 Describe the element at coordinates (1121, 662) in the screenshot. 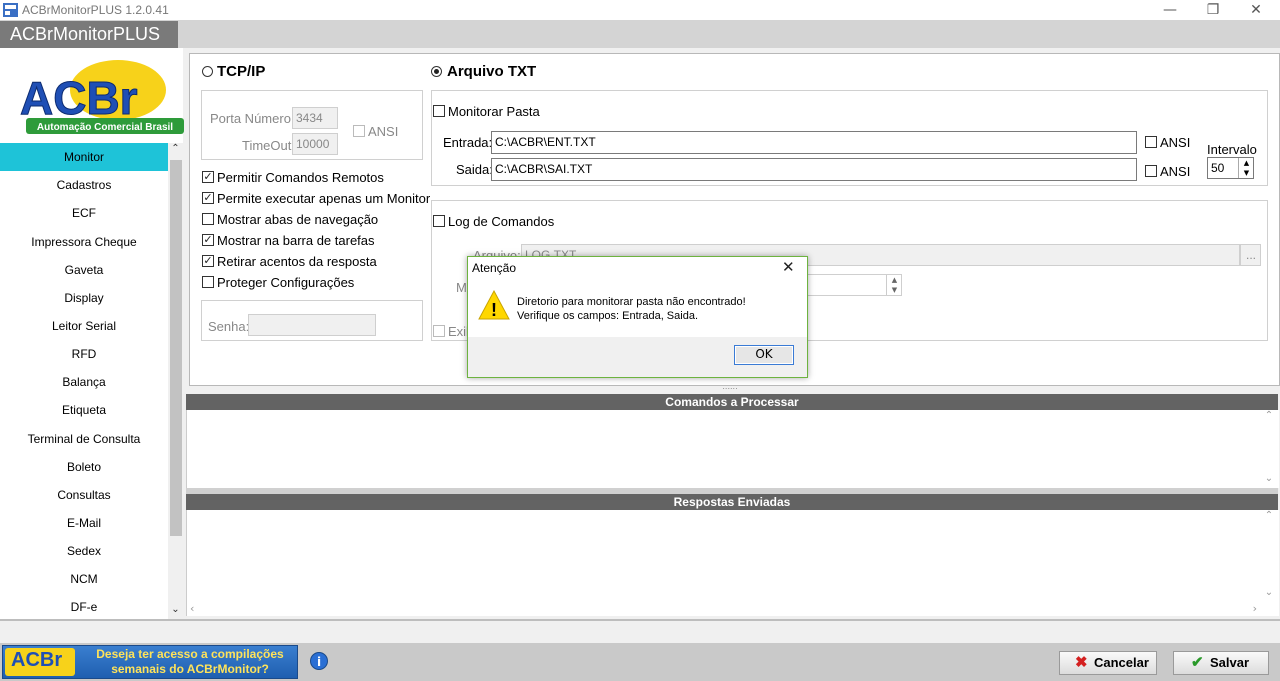

I see `cancel-label: Cancelar` at that location.